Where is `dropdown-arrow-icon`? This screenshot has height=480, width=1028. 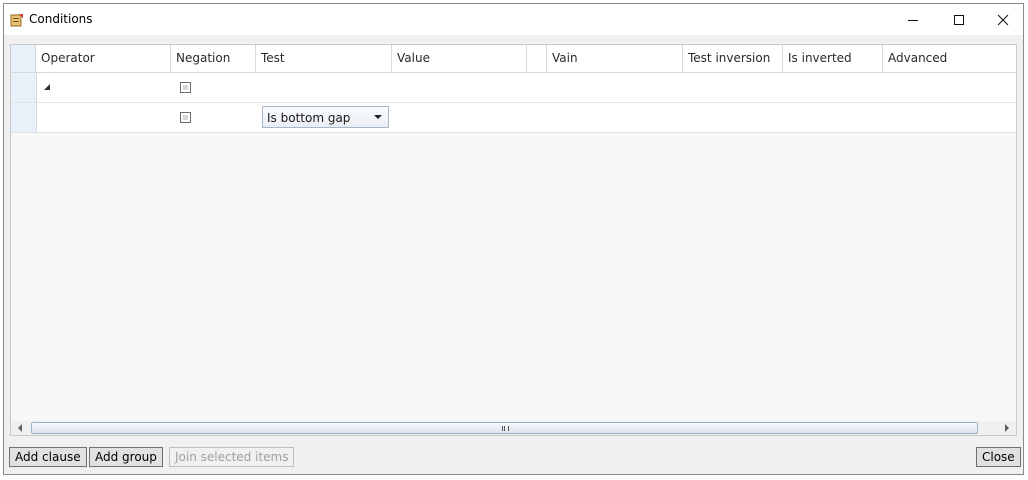 dropdown-arrow-icon is located at coordinates (378, 117).